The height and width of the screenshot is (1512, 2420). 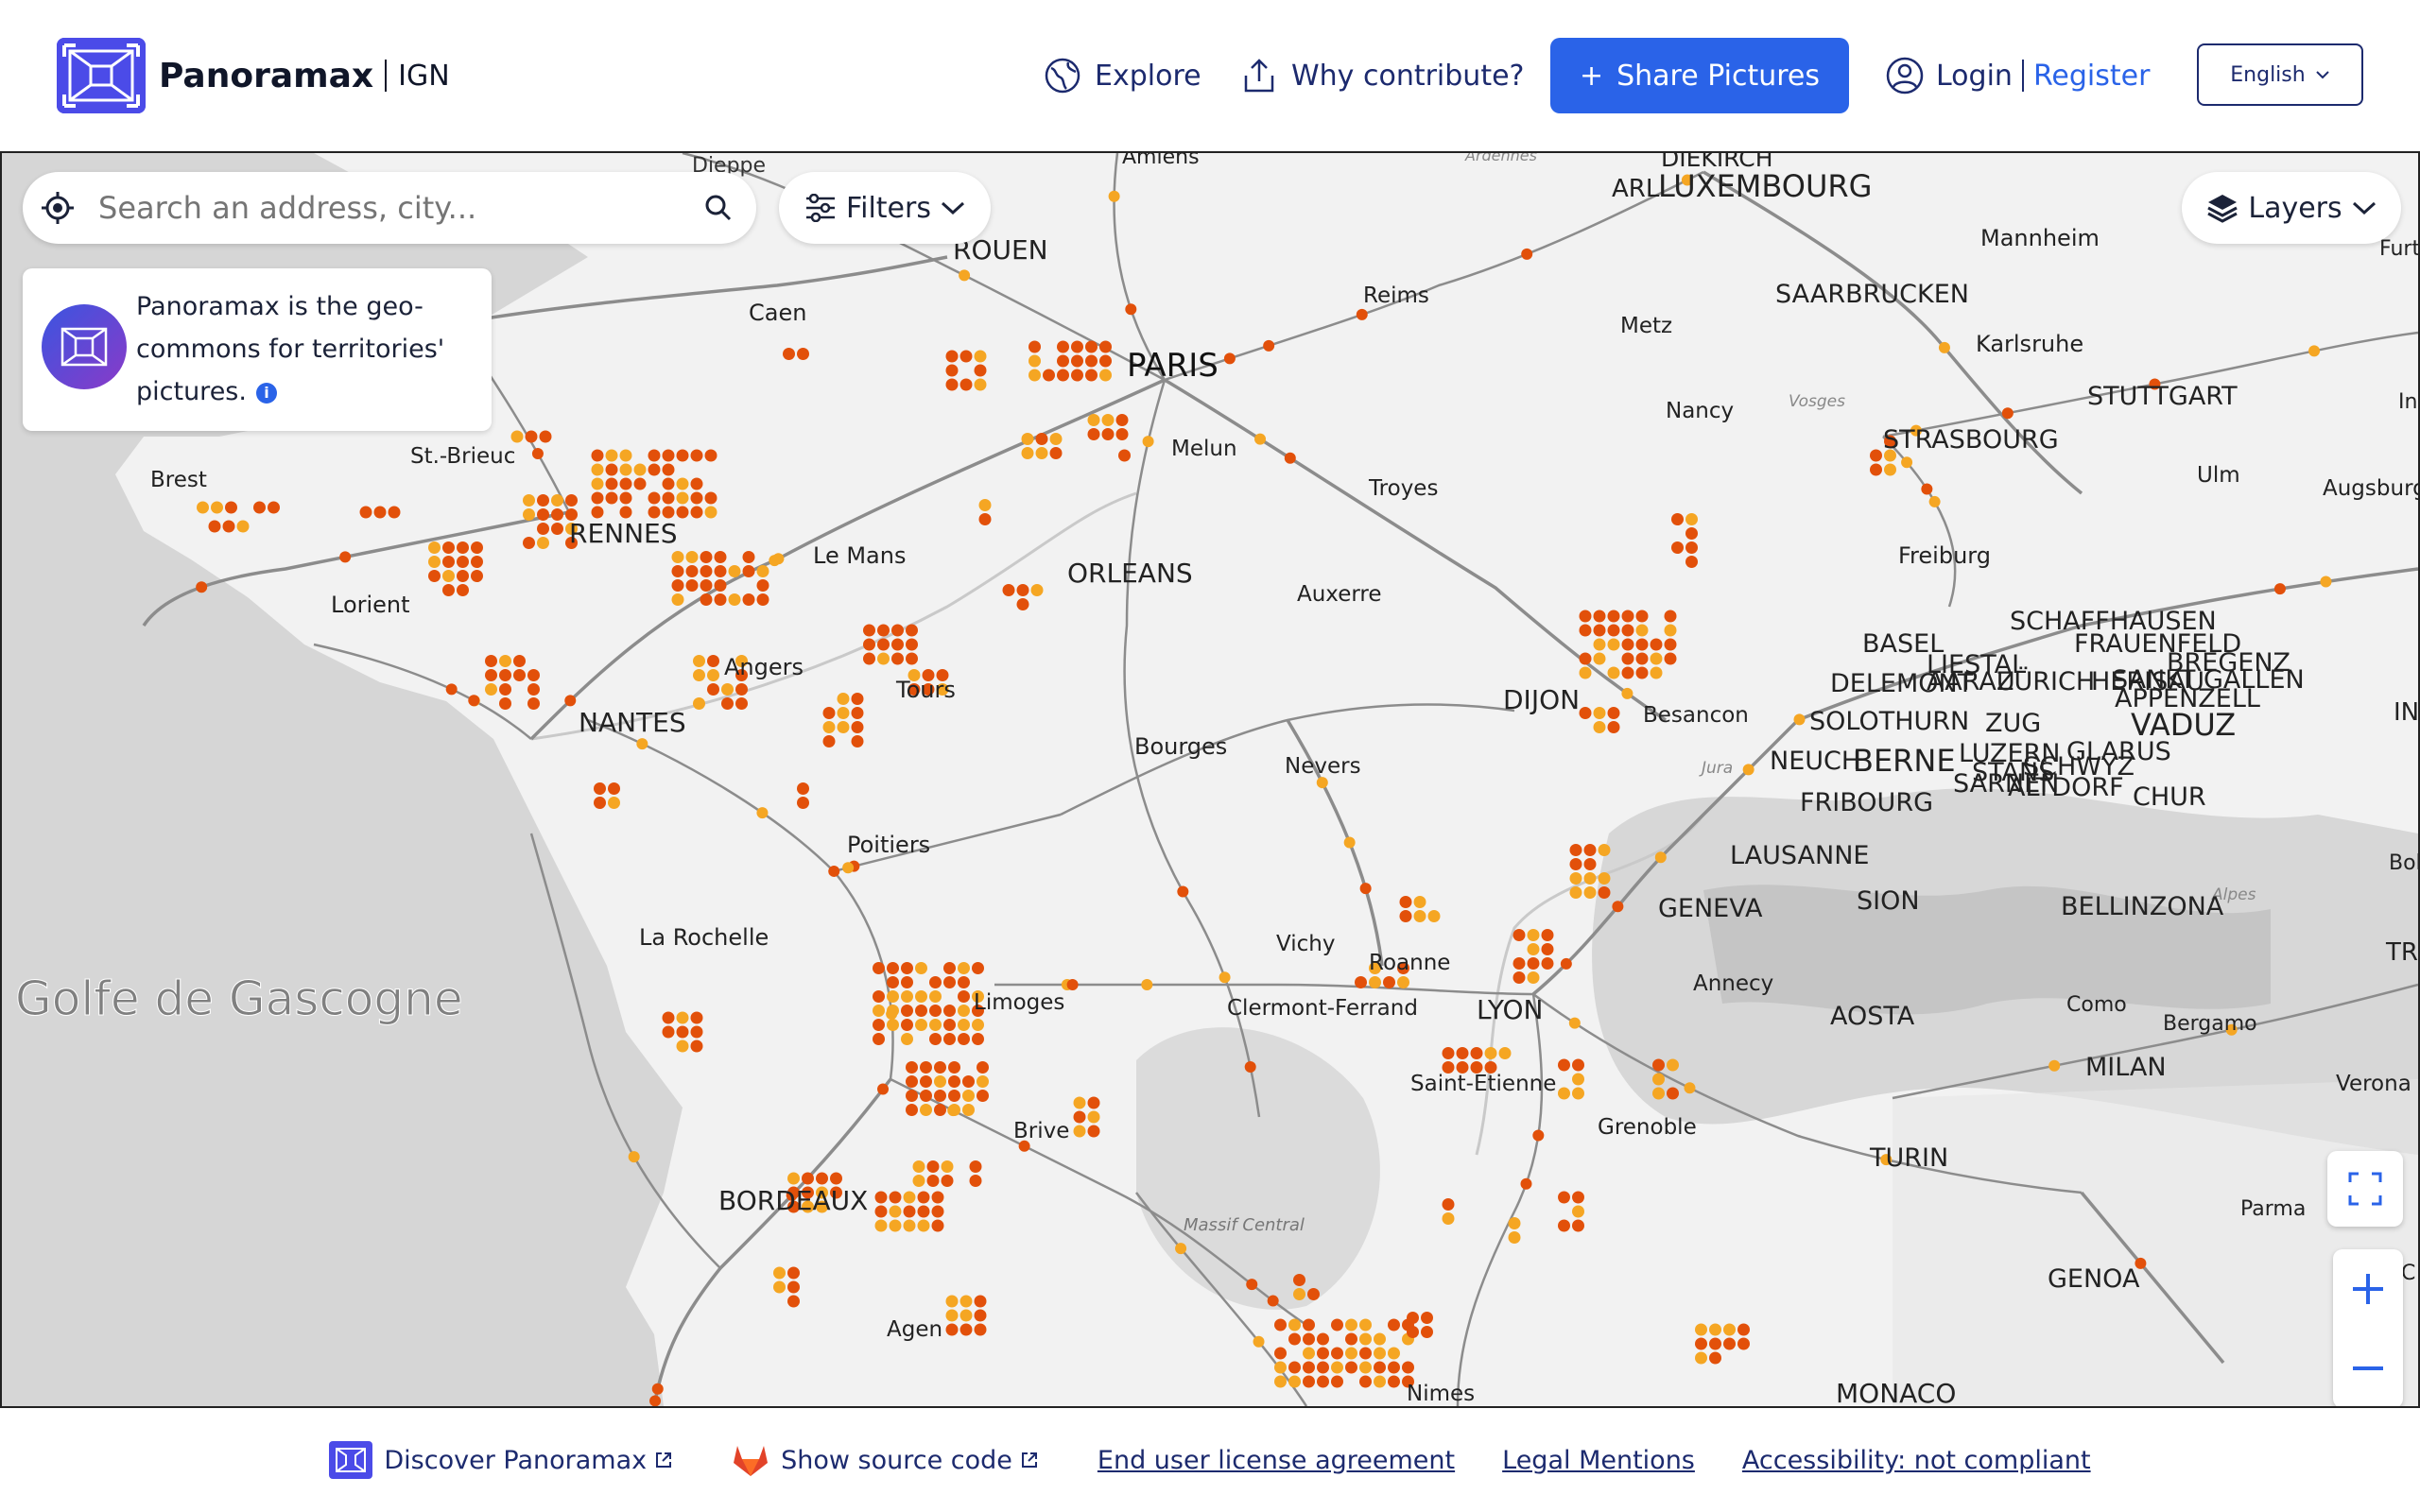 What do you see at coordinates (400, 208) in the screenshot?
I see `search-input` at bounding box center [400, 208].